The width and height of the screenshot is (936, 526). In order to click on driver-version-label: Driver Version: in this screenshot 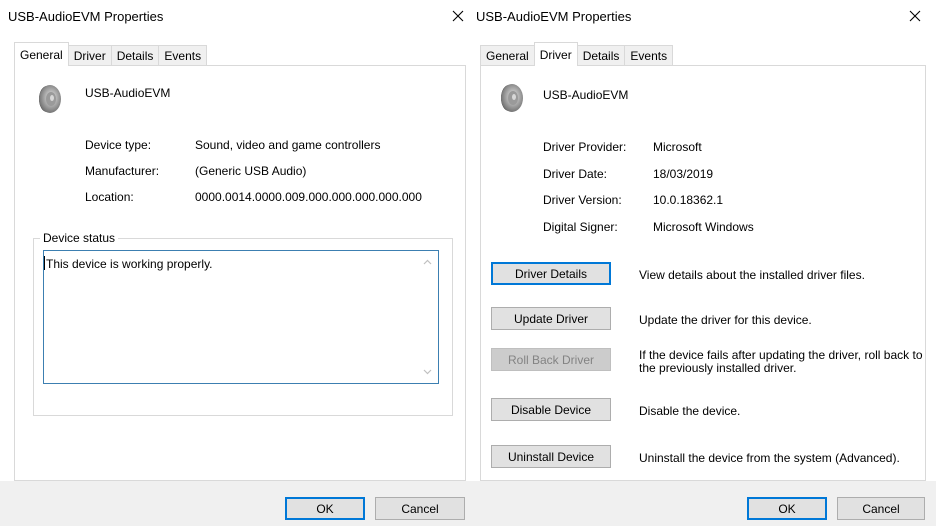, I will do `click(582, 200)`.